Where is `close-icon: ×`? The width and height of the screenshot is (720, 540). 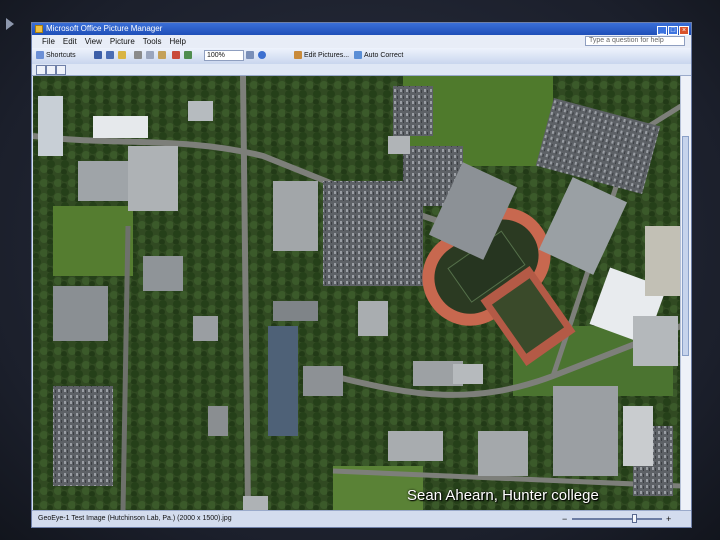 close-icon: × is located at coordinates (684, 30).